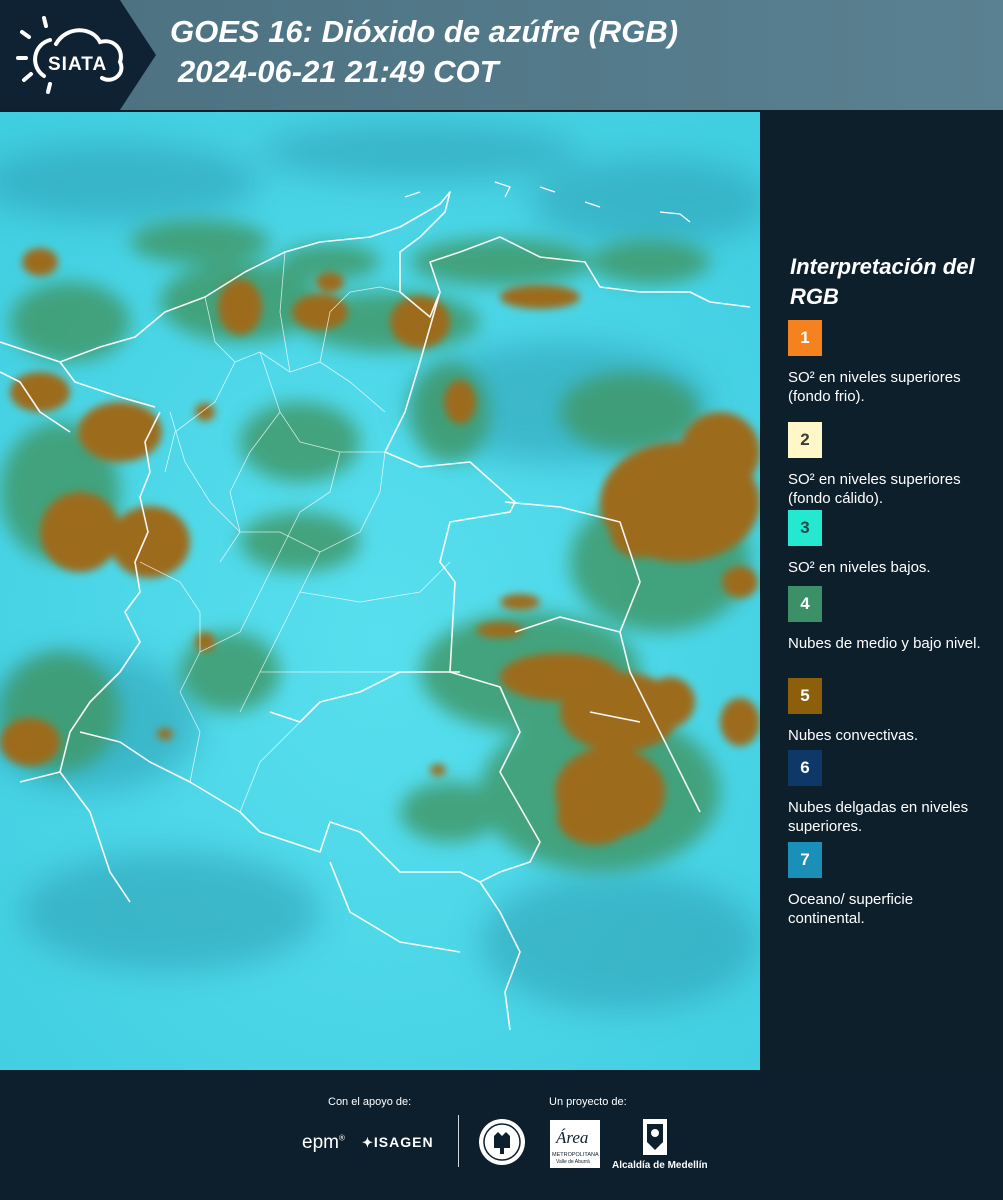 Image resolution: width=1003 pixels, height=1200 pixels. What do you see at coordinates (588, 1102) in the screenshot?
I see `project-label: Un proyecto de:` at bounding box center [588, 1102].